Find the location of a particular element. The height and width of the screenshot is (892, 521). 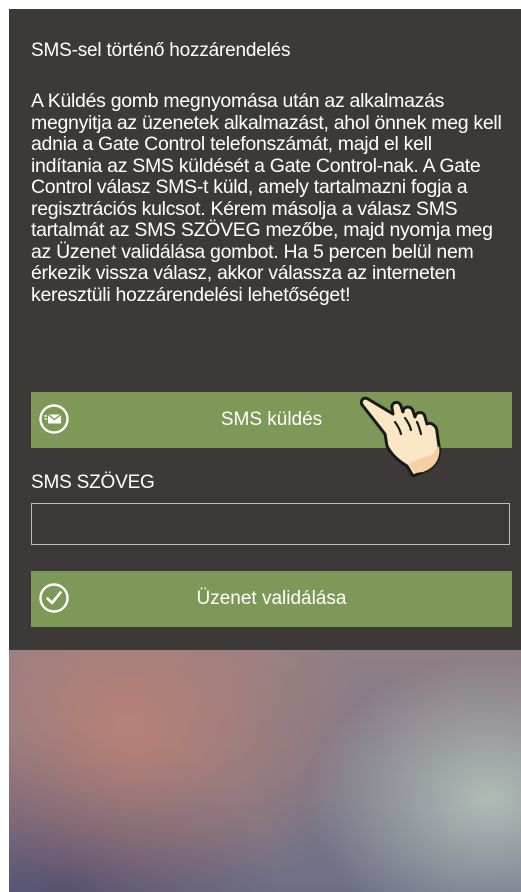

validate-message-button-label: Üzenet validálása is located at coordinates (271, 598).